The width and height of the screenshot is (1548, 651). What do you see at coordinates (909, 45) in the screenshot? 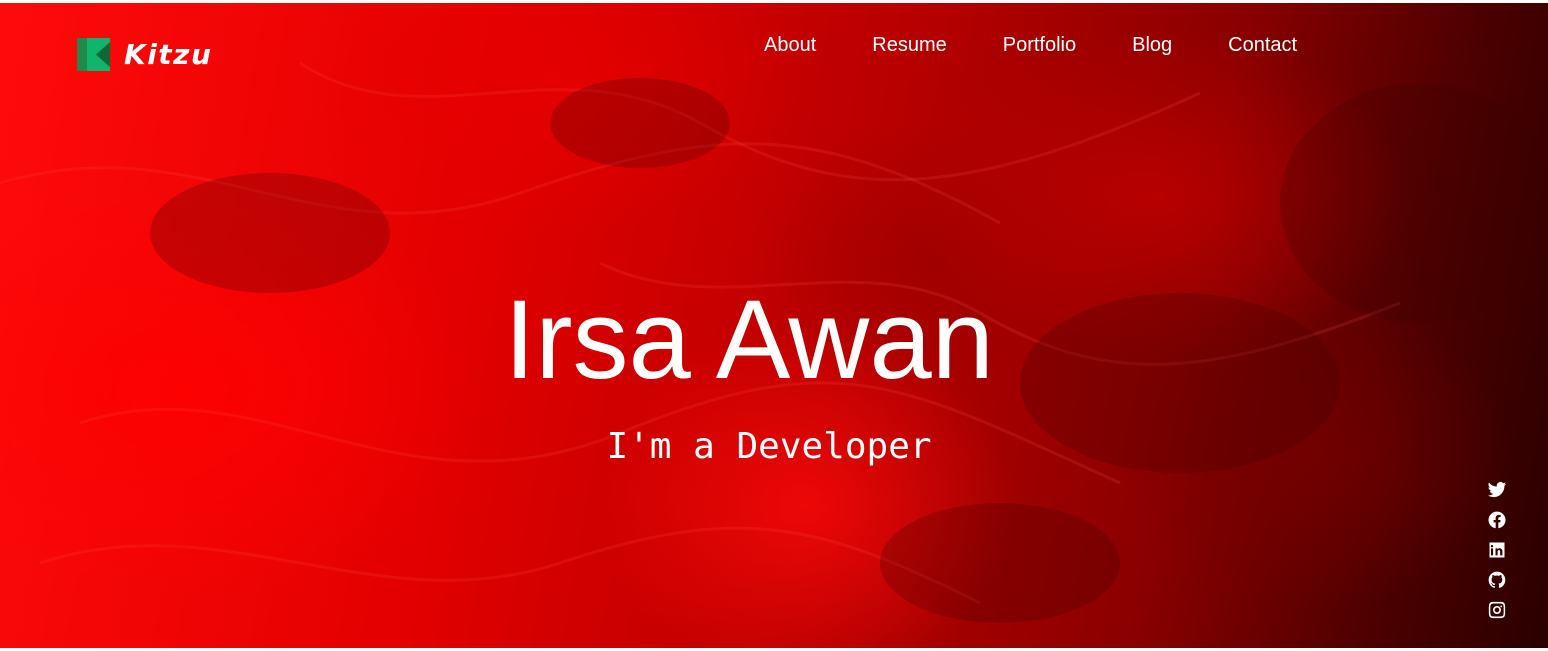
I see `nav-resume: Resume` at bounding box center [909, 45].